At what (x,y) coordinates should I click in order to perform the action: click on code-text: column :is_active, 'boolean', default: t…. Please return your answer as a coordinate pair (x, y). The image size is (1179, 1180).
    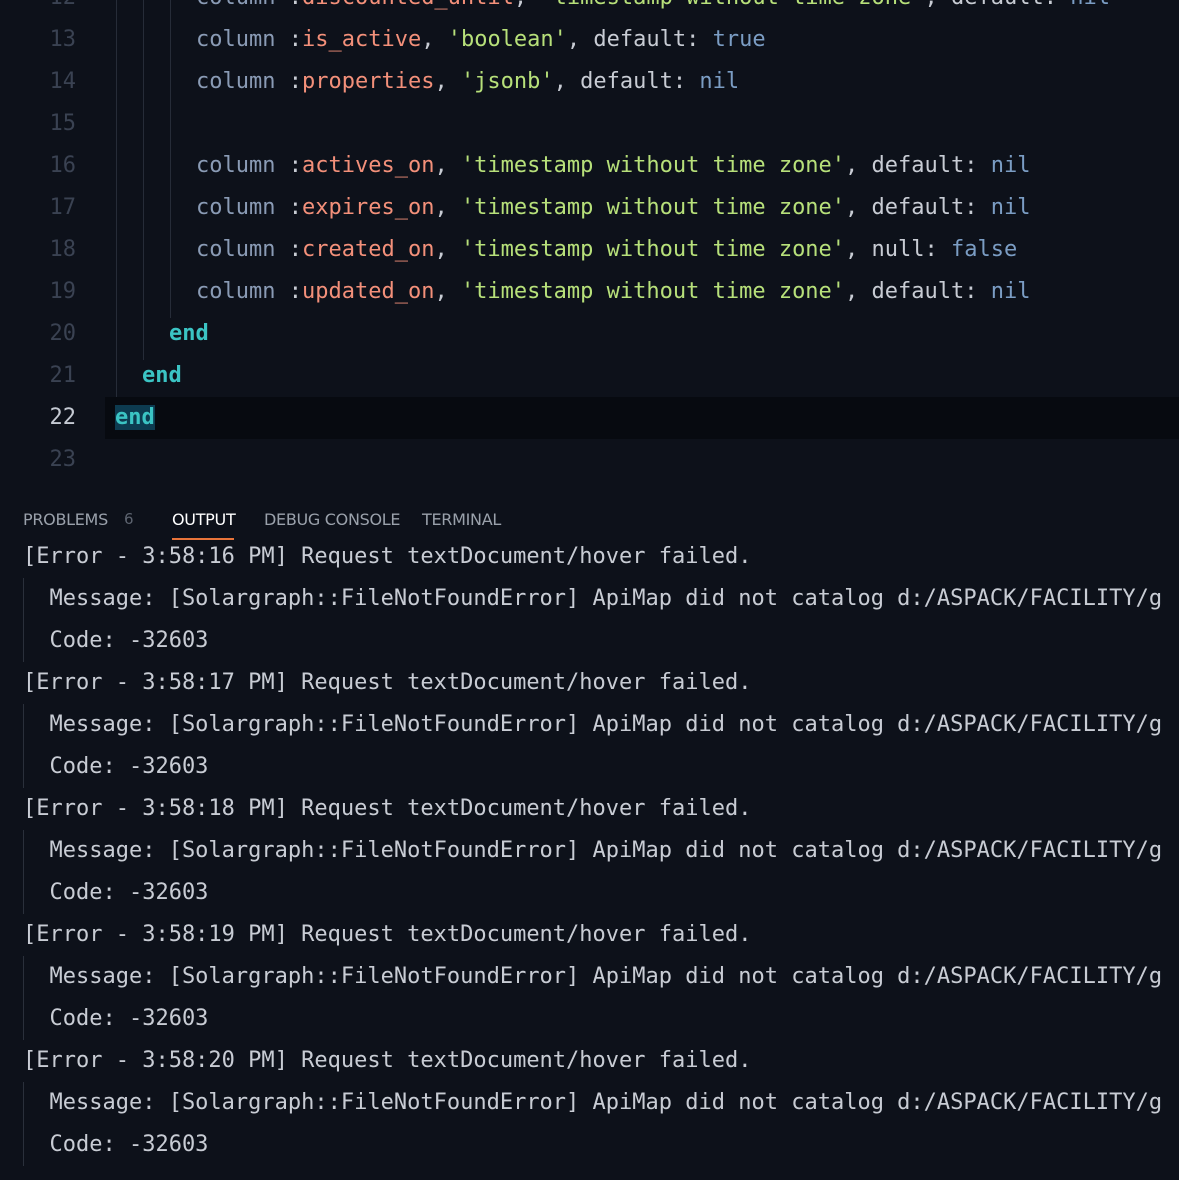
    Looking at the image, I should click on (481, 39).